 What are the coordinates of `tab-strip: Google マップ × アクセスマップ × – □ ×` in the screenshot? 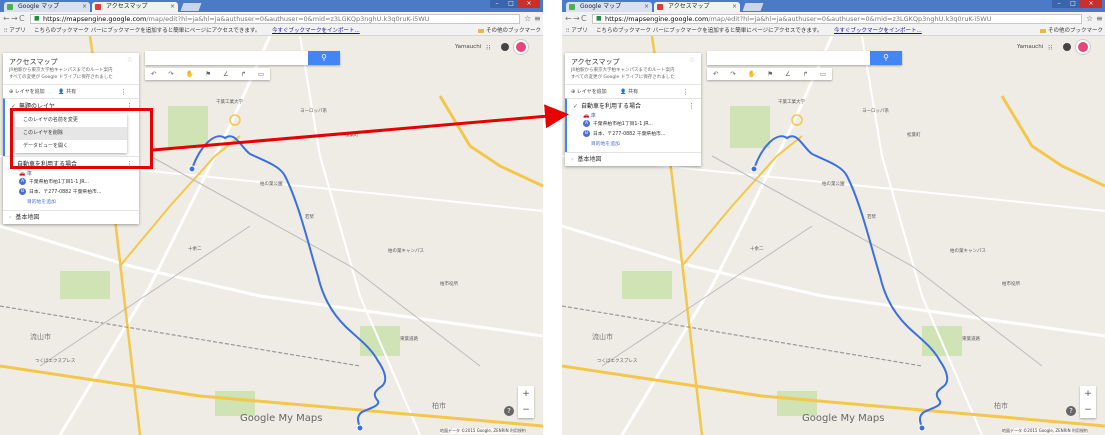 It's located at (271, 6).